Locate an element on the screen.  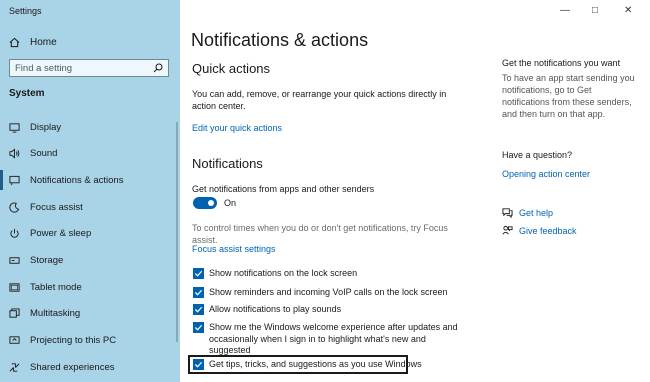
feedback-icon is located at coordinates (507, 230).